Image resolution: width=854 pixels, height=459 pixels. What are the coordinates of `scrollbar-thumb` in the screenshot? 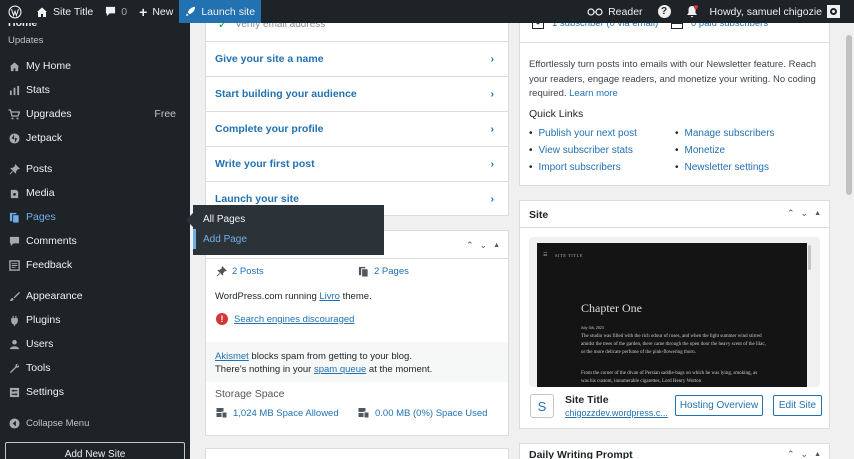 It's located at (849, 115).